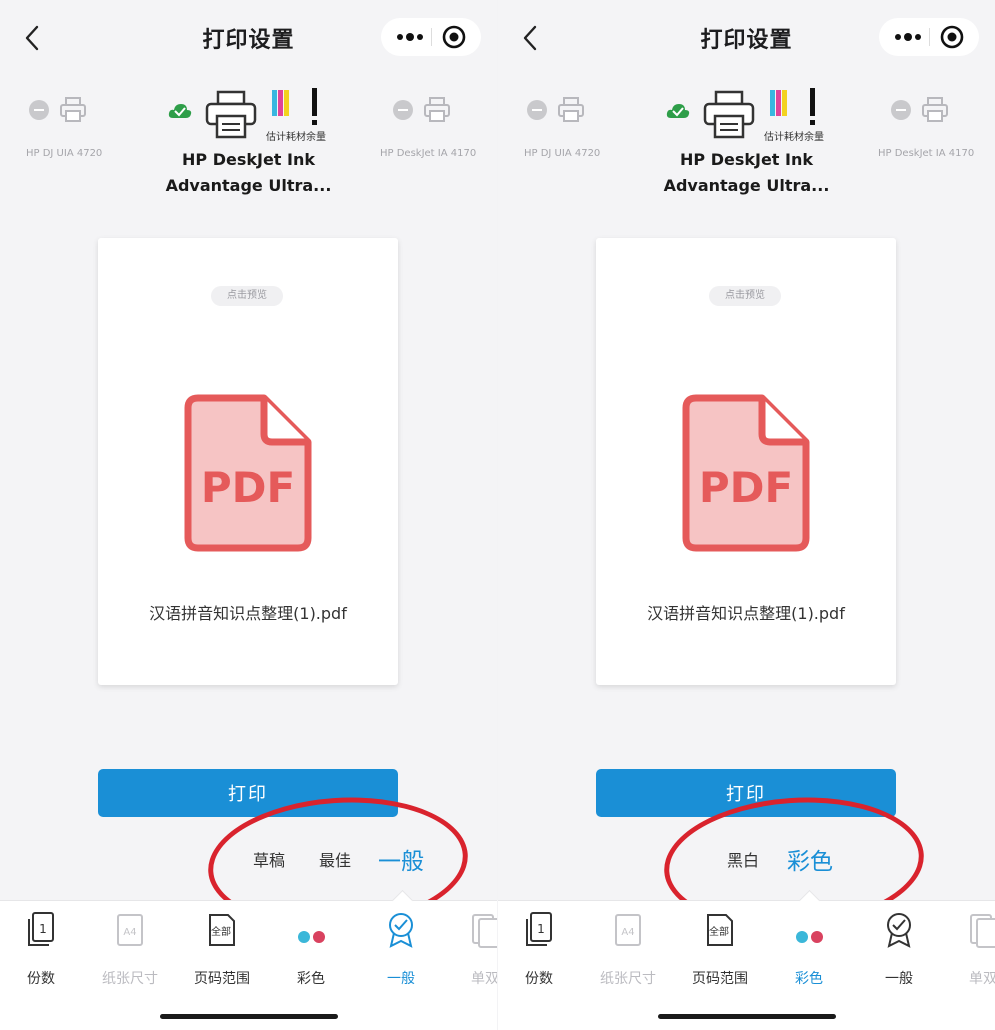 This screenshot has height=1030, width=995. What do you see at coordinates (401, 859) in the screenshot?
I see `option-normal-selected: 一般` at bounding box center [401, 859].